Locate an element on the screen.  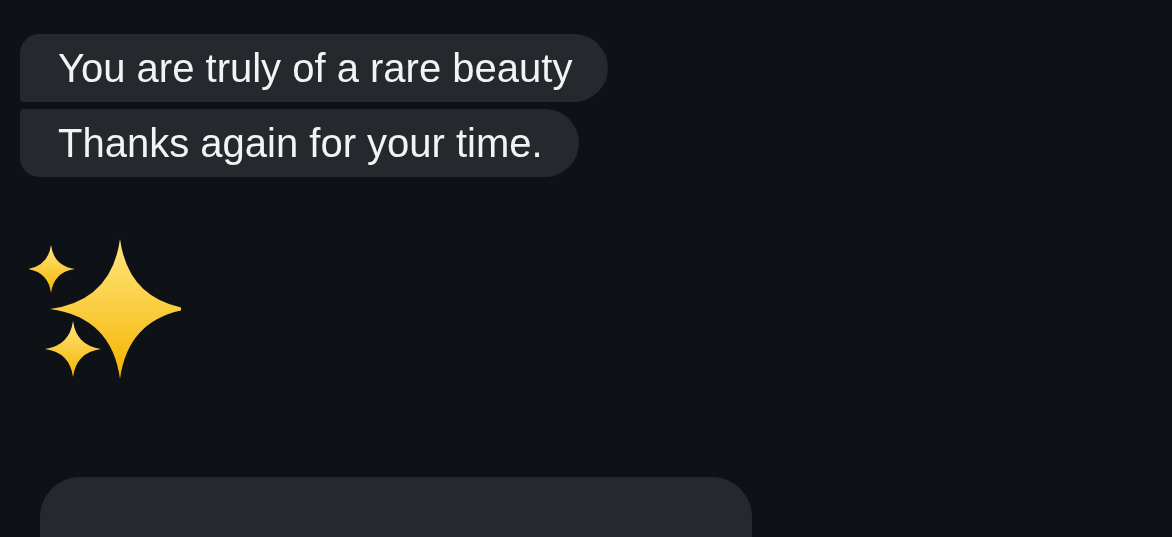
message-bubble: Thanks again for your time. is located at coordinates (299, 143).